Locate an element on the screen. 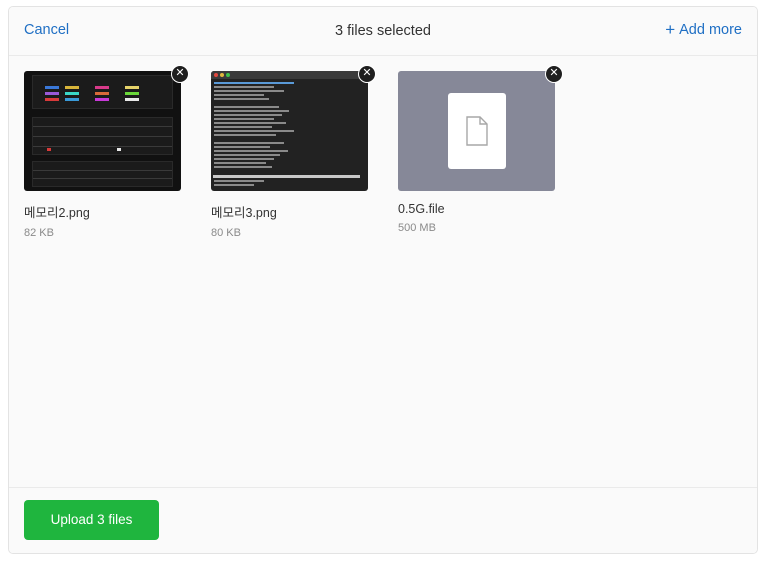  file-item: ✕ 0.5G.file 500 MB is located at coordinates (480, 149).